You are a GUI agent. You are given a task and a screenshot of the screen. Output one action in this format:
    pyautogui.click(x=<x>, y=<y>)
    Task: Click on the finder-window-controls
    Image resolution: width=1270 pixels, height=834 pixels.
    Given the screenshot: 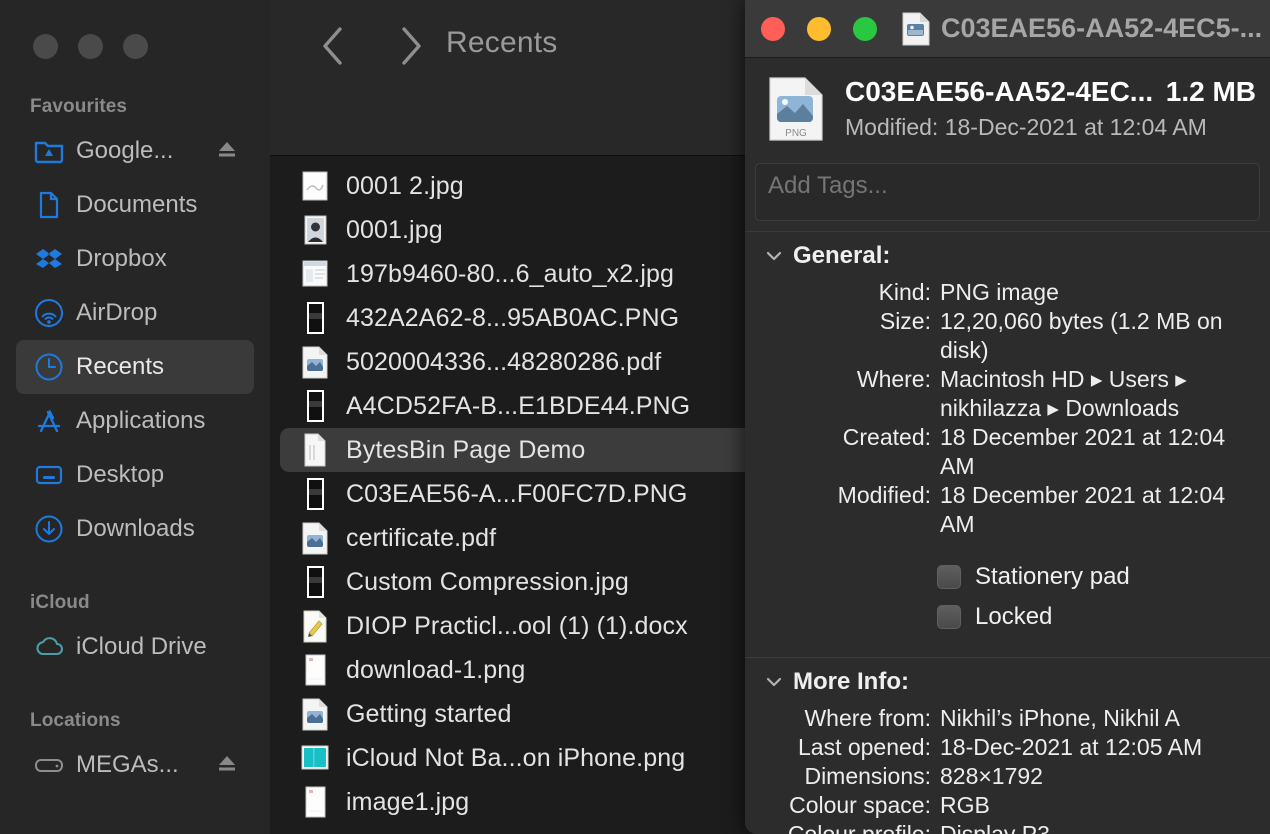 What is the action you would take?
    pyautogui.click(x=90, y=46)
    